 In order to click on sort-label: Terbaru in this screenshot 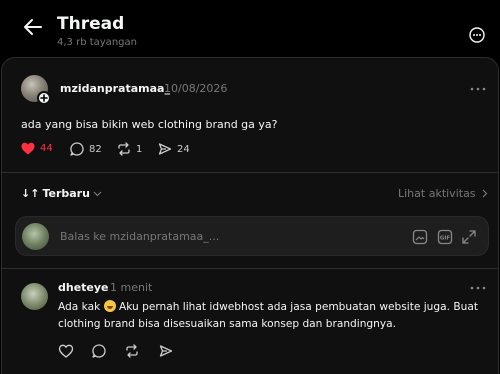, I will do `click(66, 193)`.